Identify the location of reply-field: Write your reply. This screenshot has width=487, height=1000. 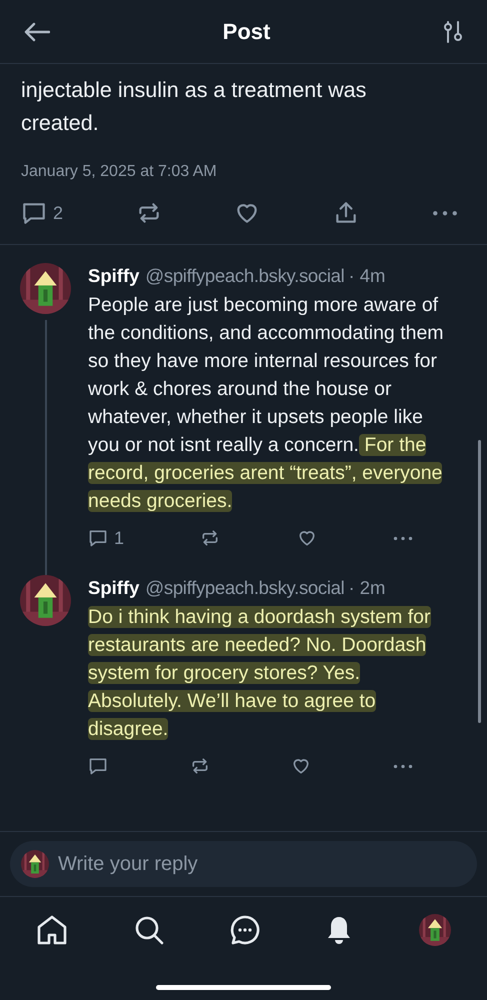
(243, 864).